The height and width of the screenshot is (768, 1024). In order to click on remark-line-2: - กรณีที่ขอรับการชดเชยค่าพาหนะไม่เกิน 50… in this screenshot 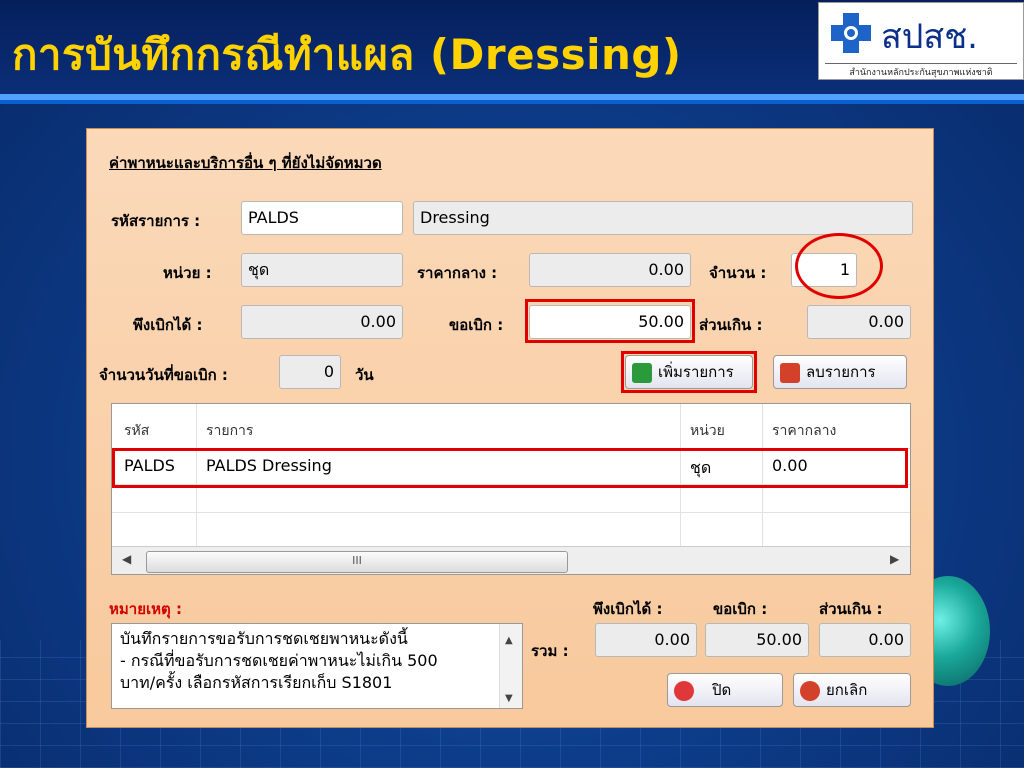, I will do `click(279, 660)`.